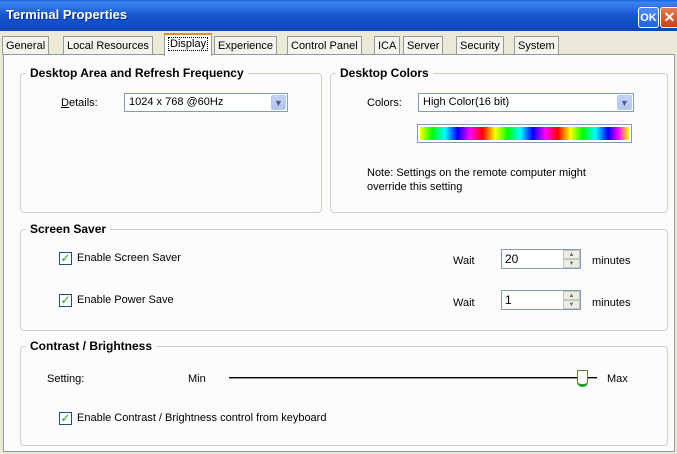 The image size is (677, 454). What do you see at coordinates (526, 102) in the screenshot?
I see `colors-select: High Color(16 bit) ▼` at bounding box center [526, 102].